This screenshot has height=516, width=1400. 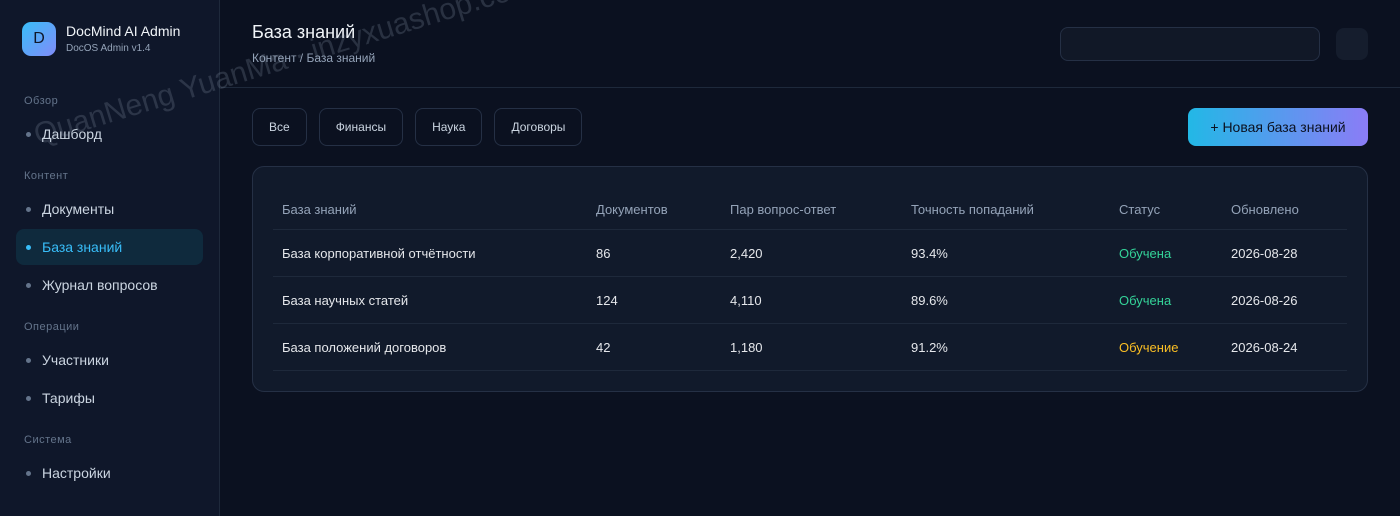 I want to click on sidebar-item-documents: Документы, so click(x=109, y=209).